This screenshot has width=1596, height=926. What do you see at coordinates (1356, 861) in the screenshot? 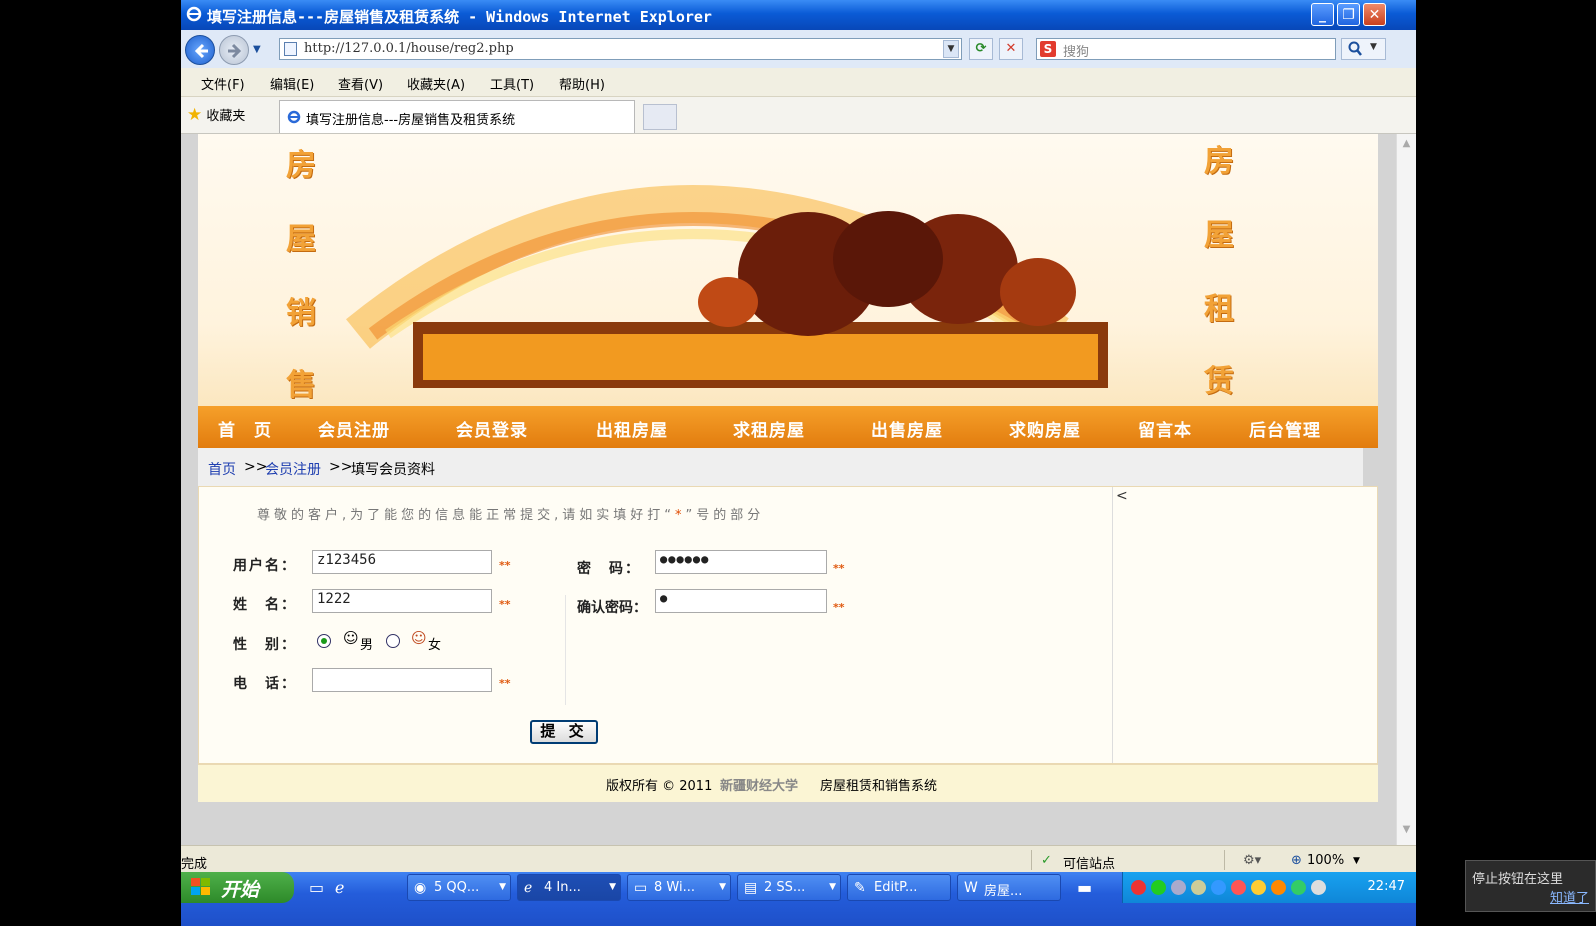
I see `zoom-dropdown-icon: ▼` at bounding box center [1356, 861].